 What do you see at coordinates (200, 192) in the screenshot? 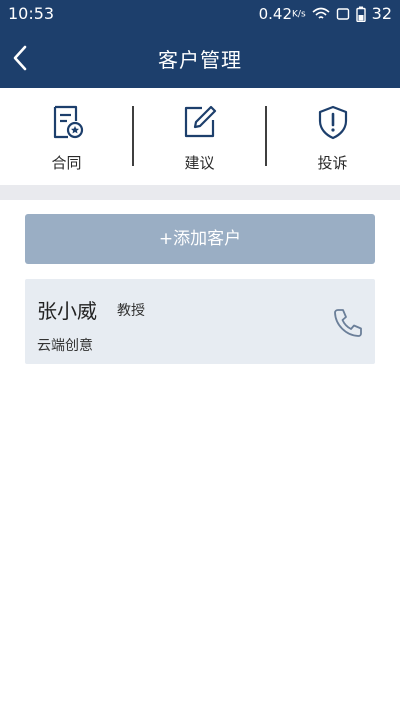
I see `section-divider` at bounding box center [200, 192].